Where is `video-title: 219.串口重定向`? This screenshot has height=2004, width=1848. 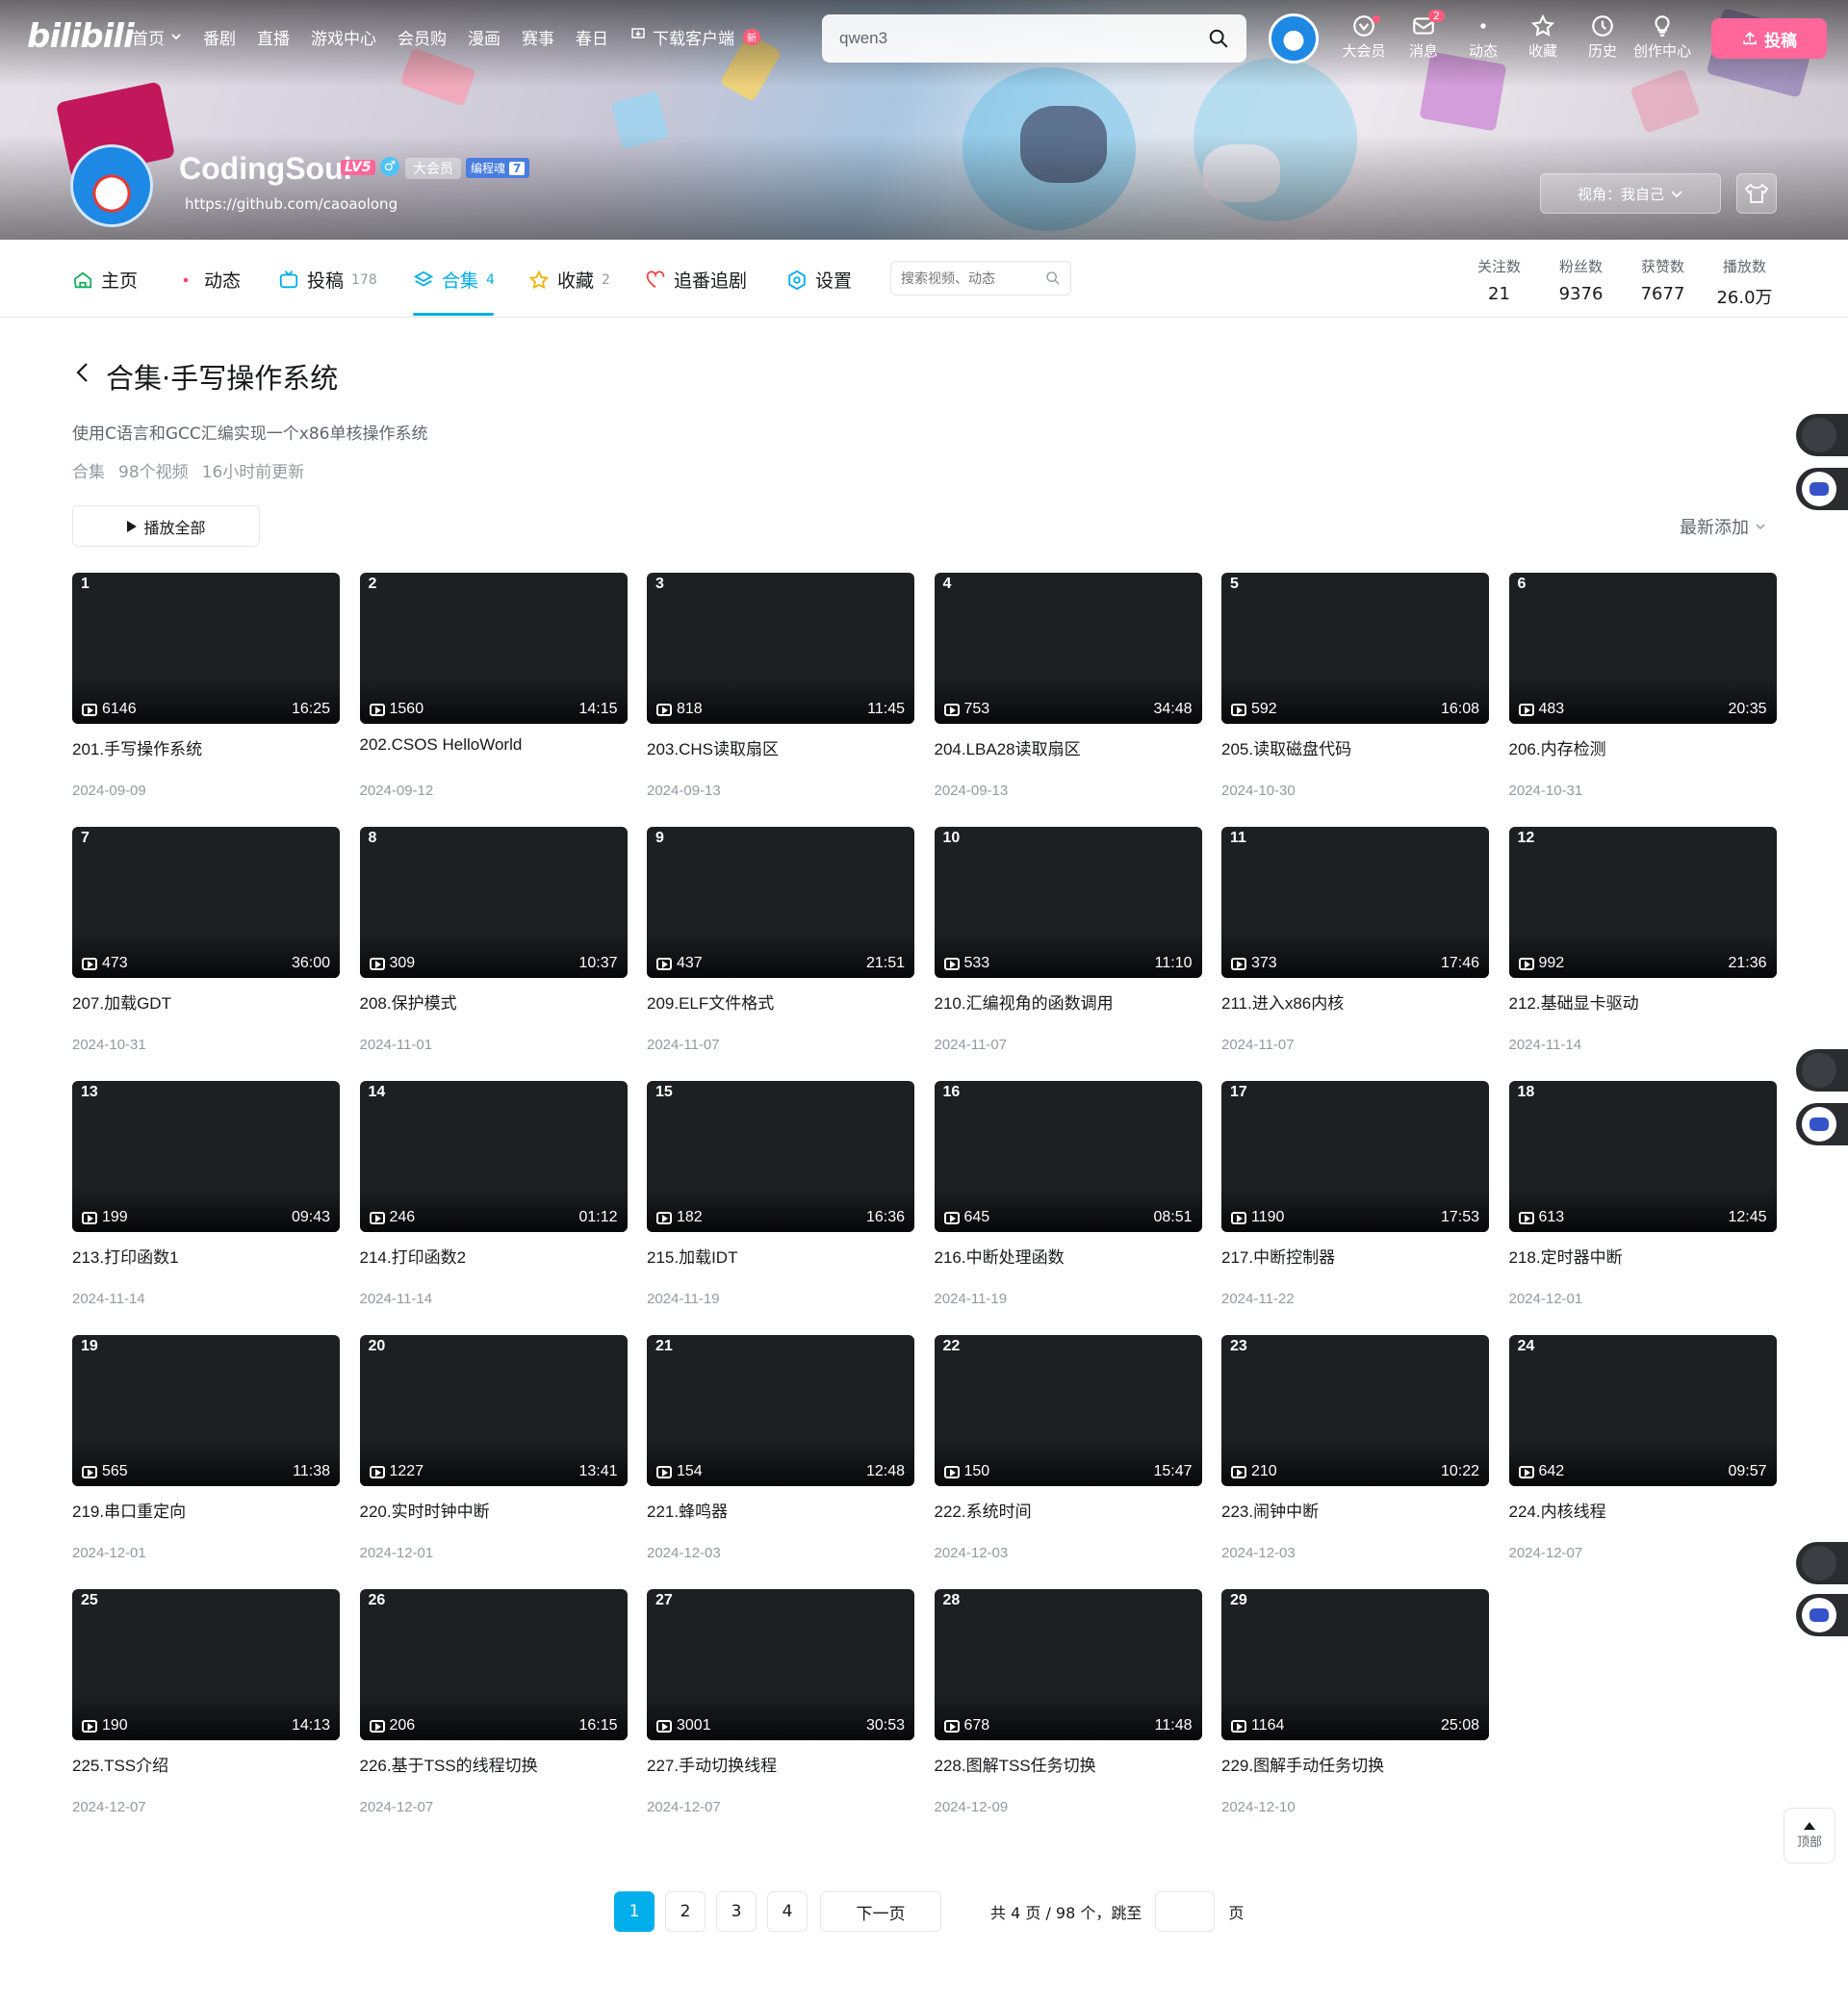 video-title: 219.串口重定向 is located at coordinates (206, 1510).